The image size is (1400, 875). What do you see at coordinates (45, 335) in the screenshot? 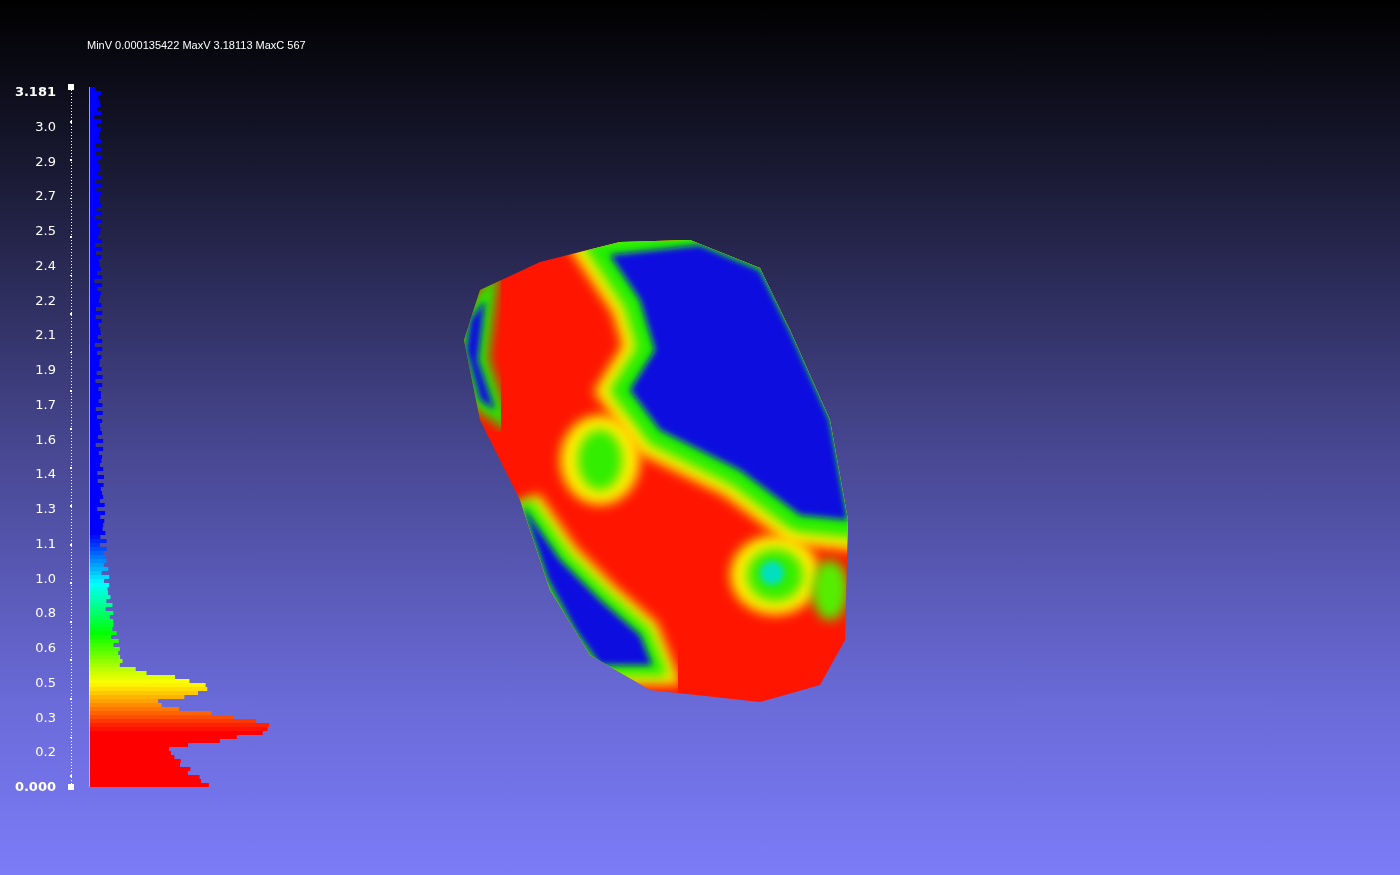
I see `tick-label: 2.1` at bounding box center [45, 335].